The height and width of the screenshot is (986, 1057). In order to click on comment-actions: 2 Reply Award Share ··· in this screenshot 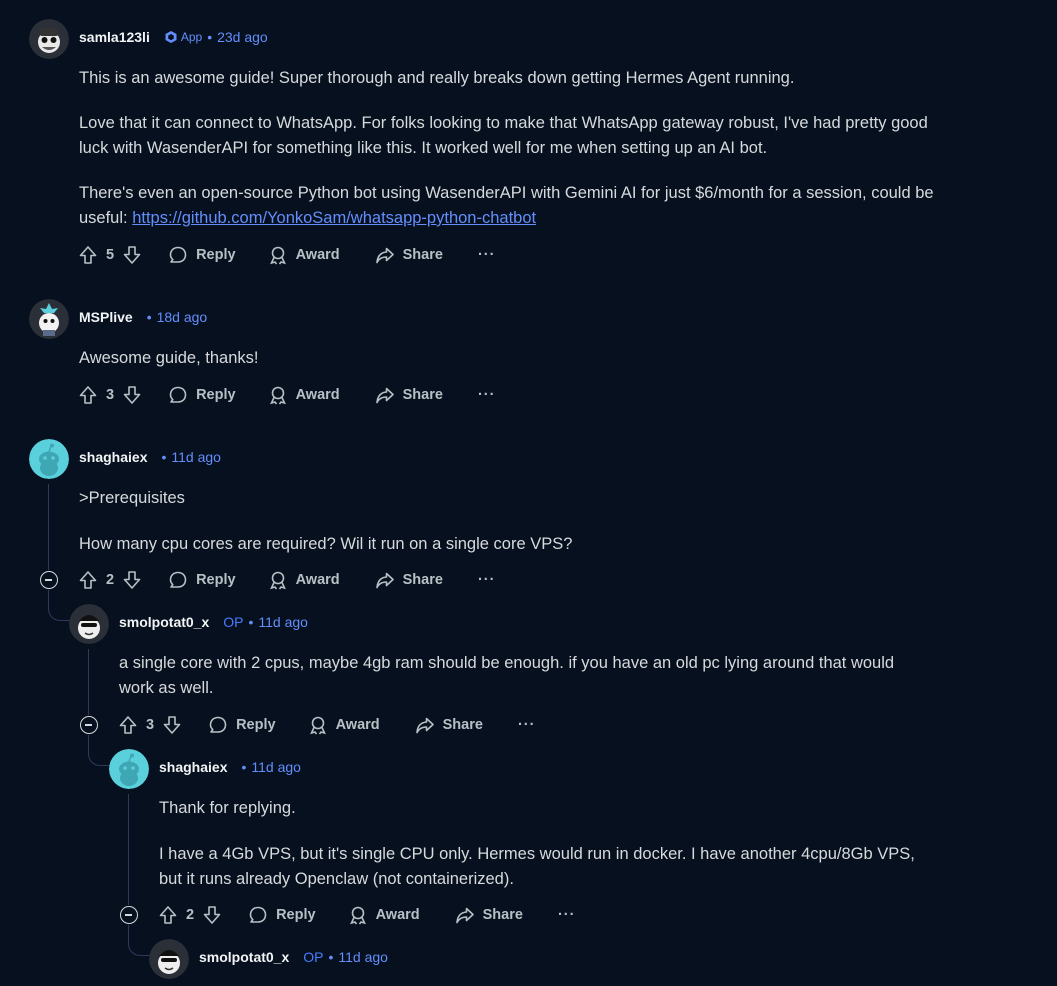, I will do `click(366, 915)`.